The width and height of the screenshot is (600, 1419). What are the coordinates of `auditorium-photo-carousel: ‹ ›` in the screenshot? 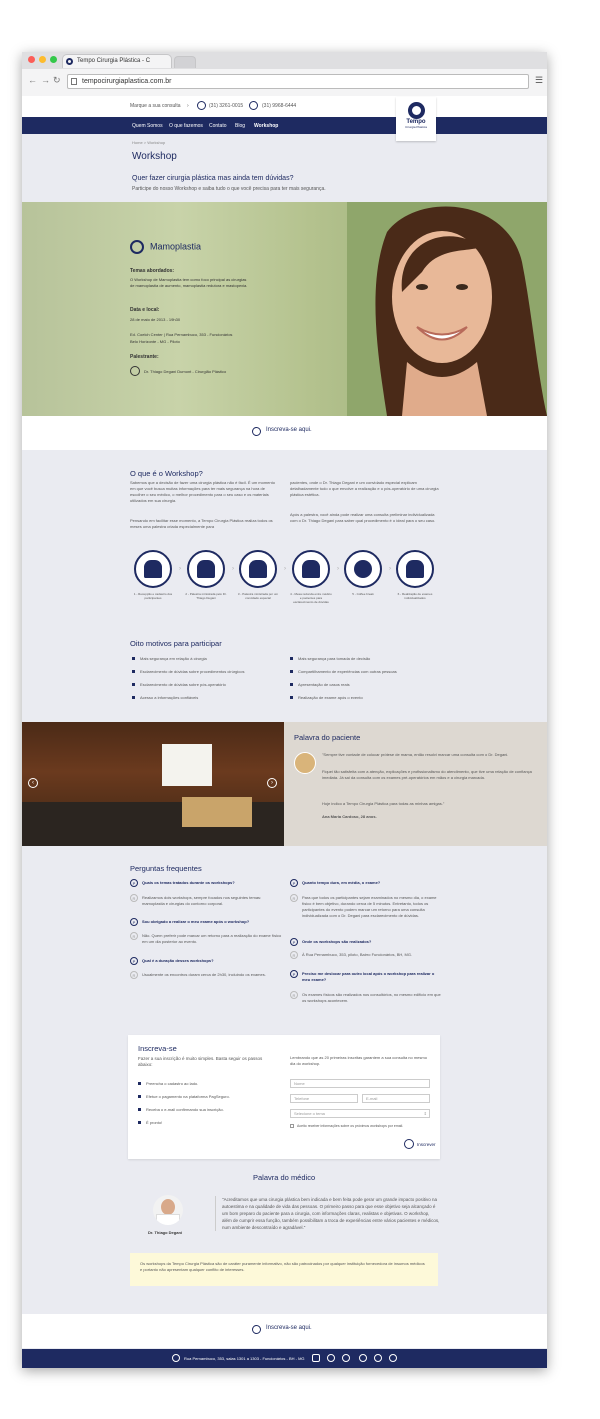 It's located at (153, 784).